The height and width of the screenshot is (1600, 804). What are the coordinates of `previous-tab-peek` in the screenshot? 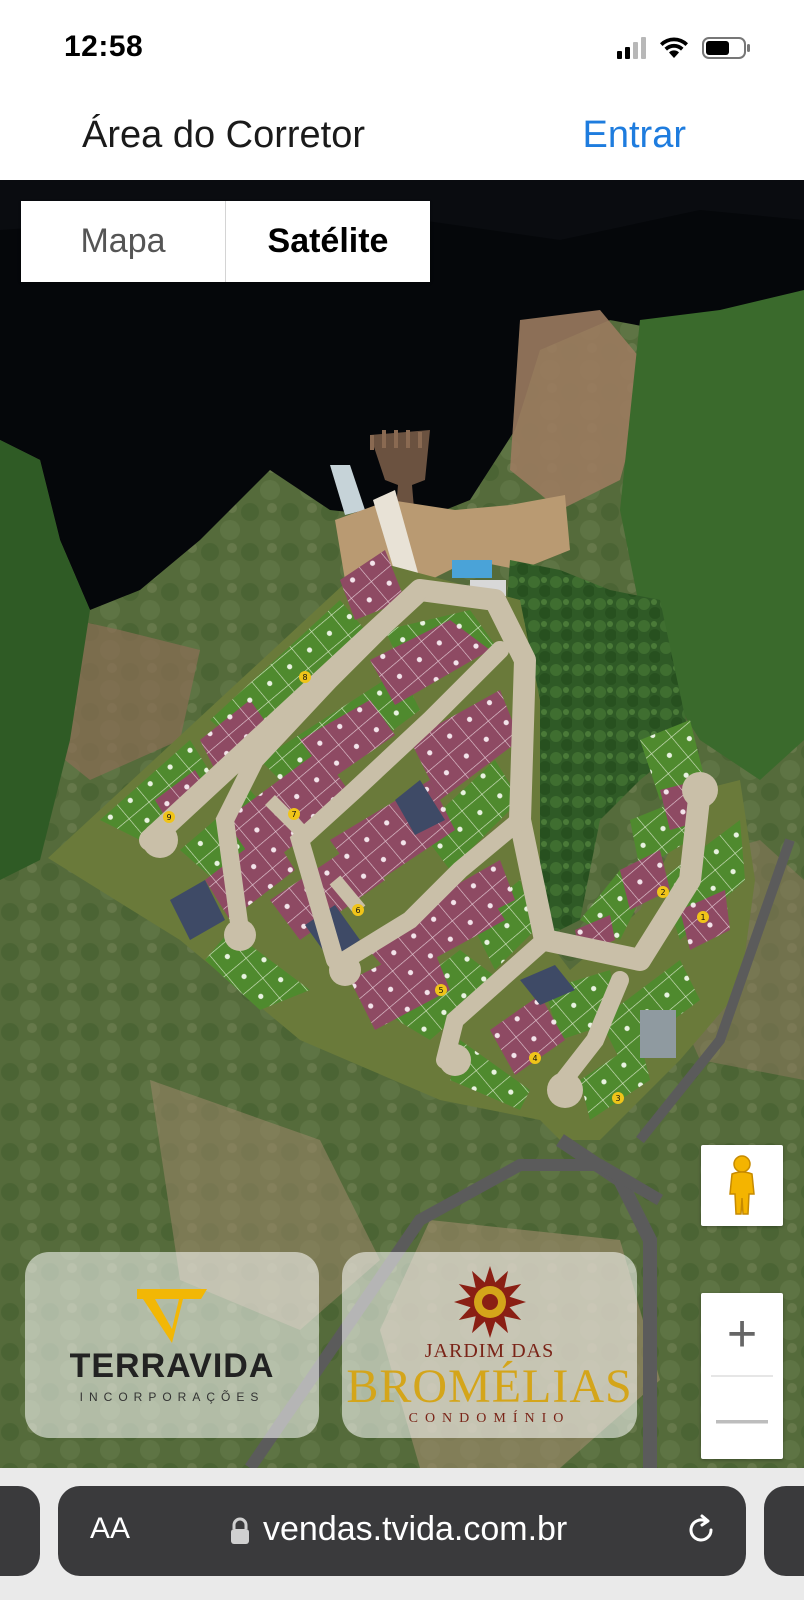 It's located at (20, 1531).